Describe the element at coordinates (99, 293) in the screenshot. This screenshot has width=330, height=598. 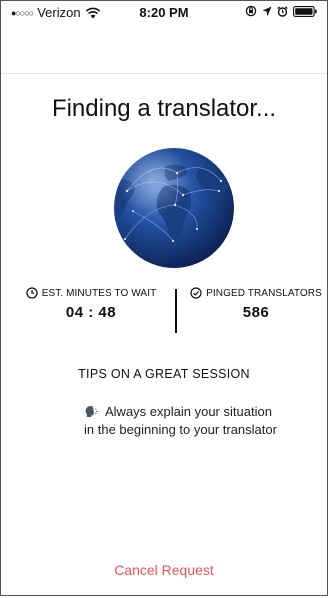
I see `wait-time-label: EST. MINUTES TO WAIT` at that location.